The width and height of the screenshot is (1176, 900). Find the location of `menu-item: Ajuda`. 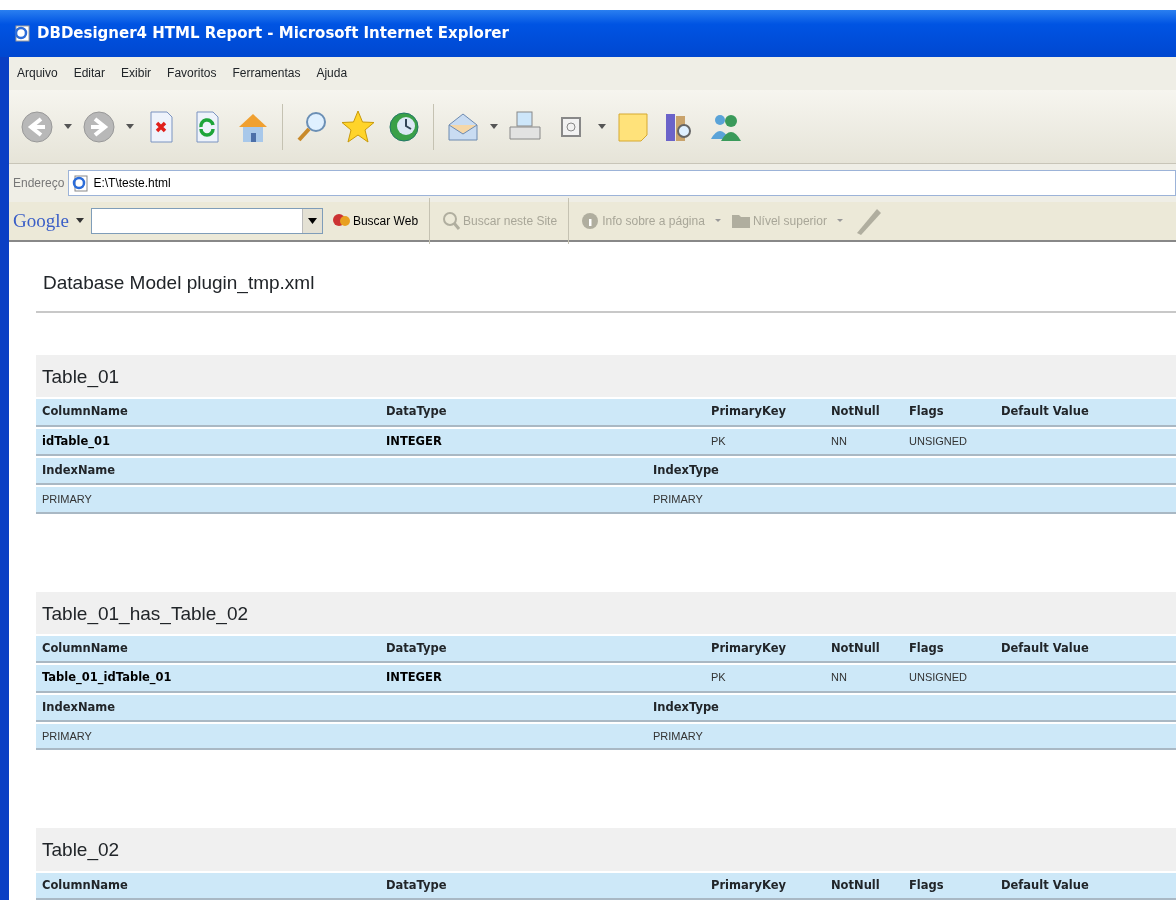

menu-item: Ajuda is located at coordinates (332, 73).